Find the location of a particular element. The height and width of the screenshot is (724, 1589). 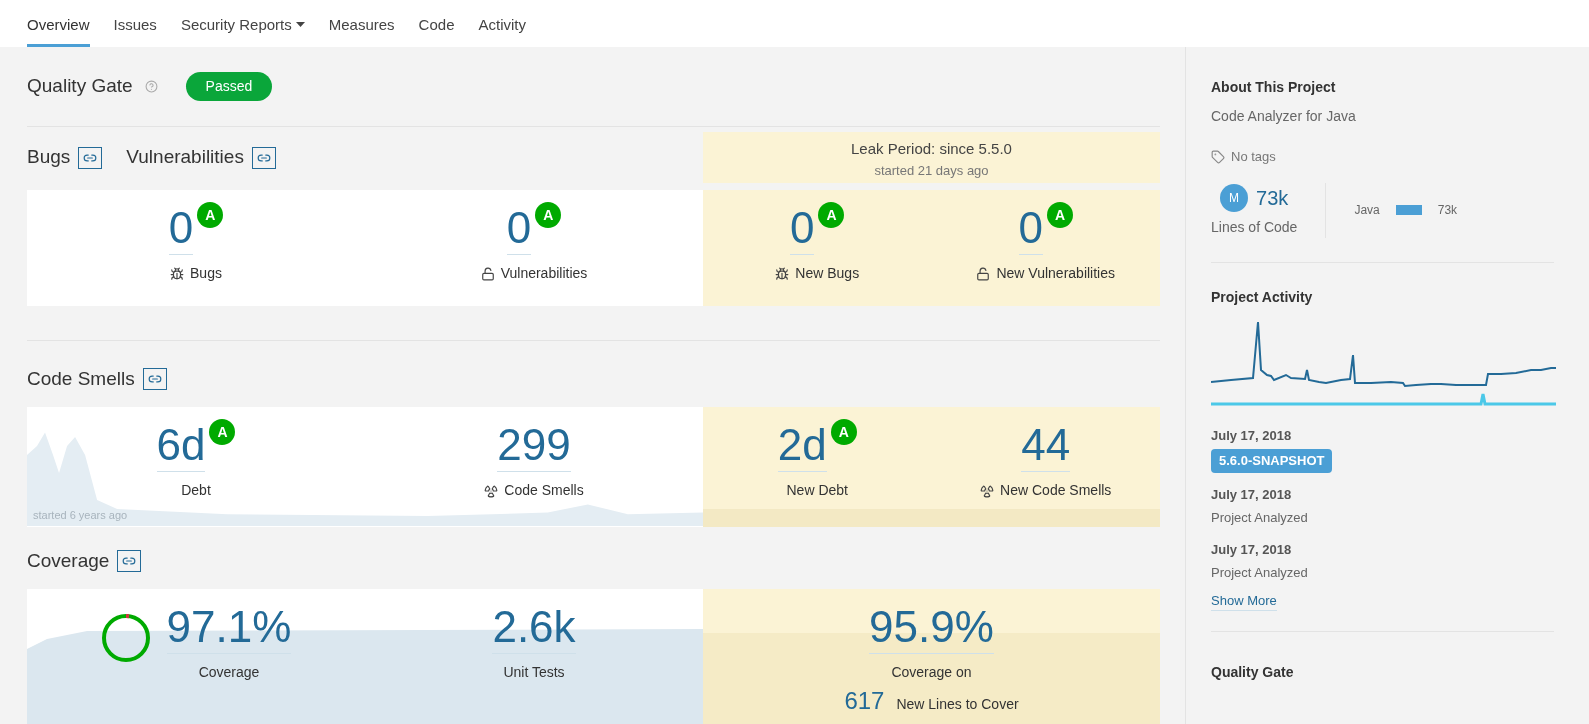

measure-value: 44 is located at coordinates (1046, 445).